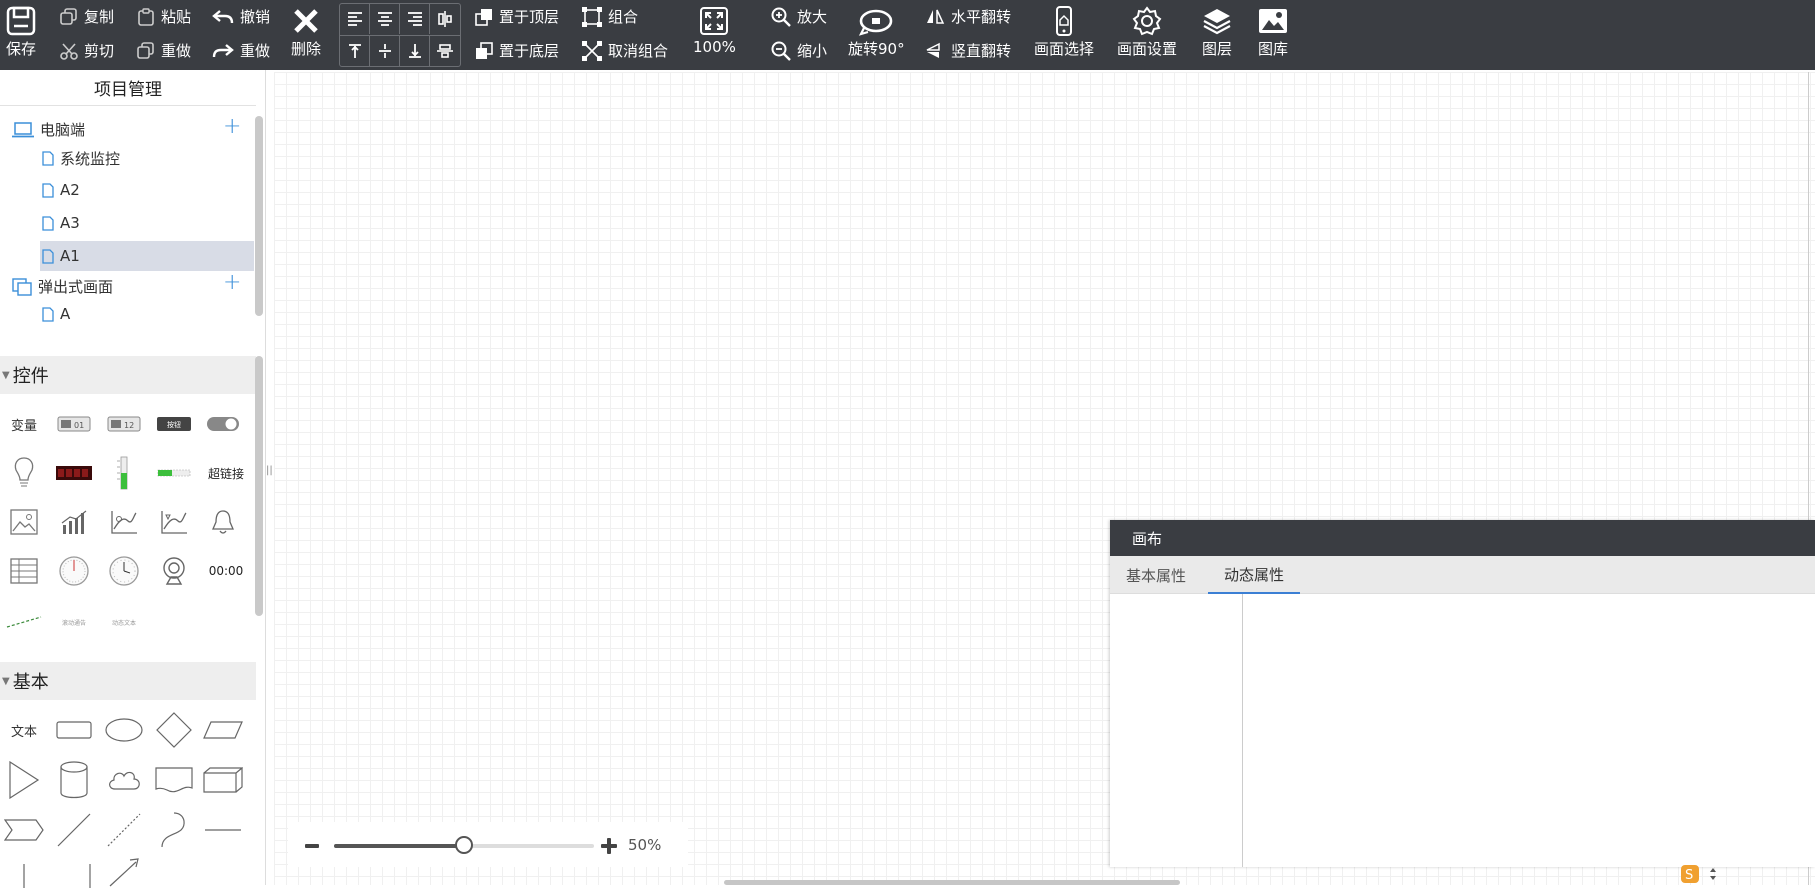 The height and width of the screenshot is (890, 1815). I want to click on align-top-button, so click(355, 51).